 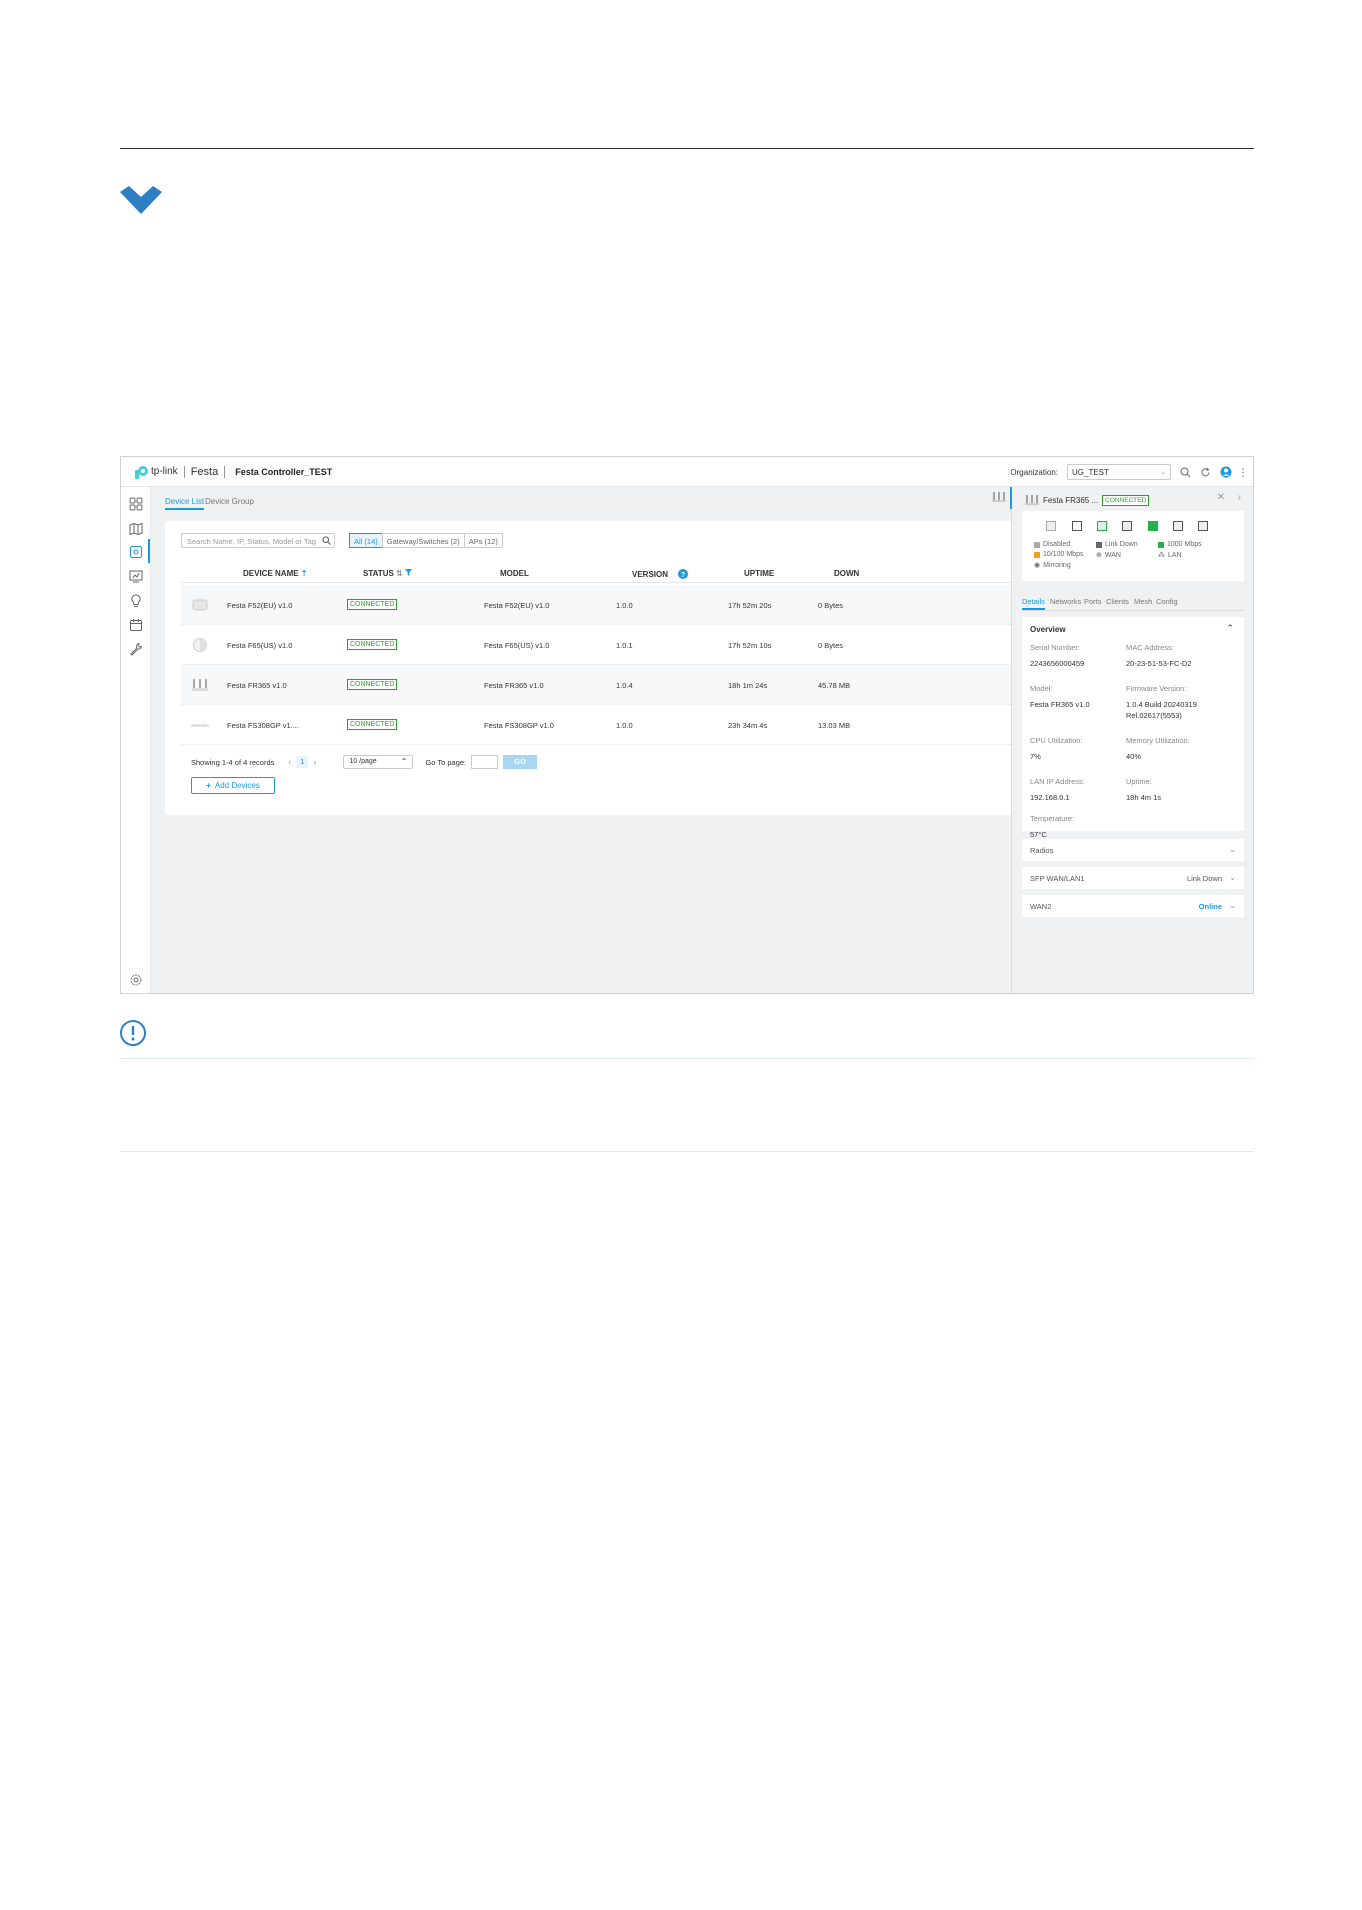 What do you see at coordinates (136, 529) in the screenshot?
I see `map-icon` at bounding box center [136, 529].